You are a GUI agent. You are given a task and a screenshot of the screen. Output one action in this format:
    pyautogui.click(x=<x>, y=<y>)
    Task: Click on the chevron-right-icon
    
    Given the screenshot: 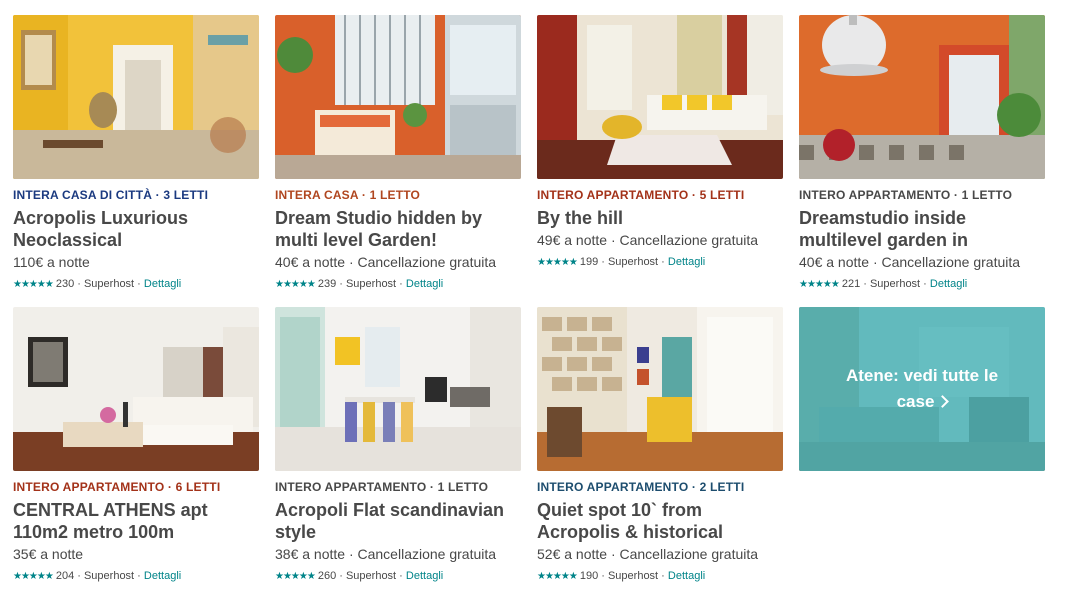 What is the action you would take?
    pyautogui.click(x=943, y=401)
    